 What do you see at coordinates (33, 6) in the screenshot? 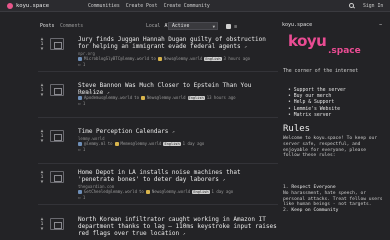
I see `brand-name: koyu.space` at bounding box center [33, 6].